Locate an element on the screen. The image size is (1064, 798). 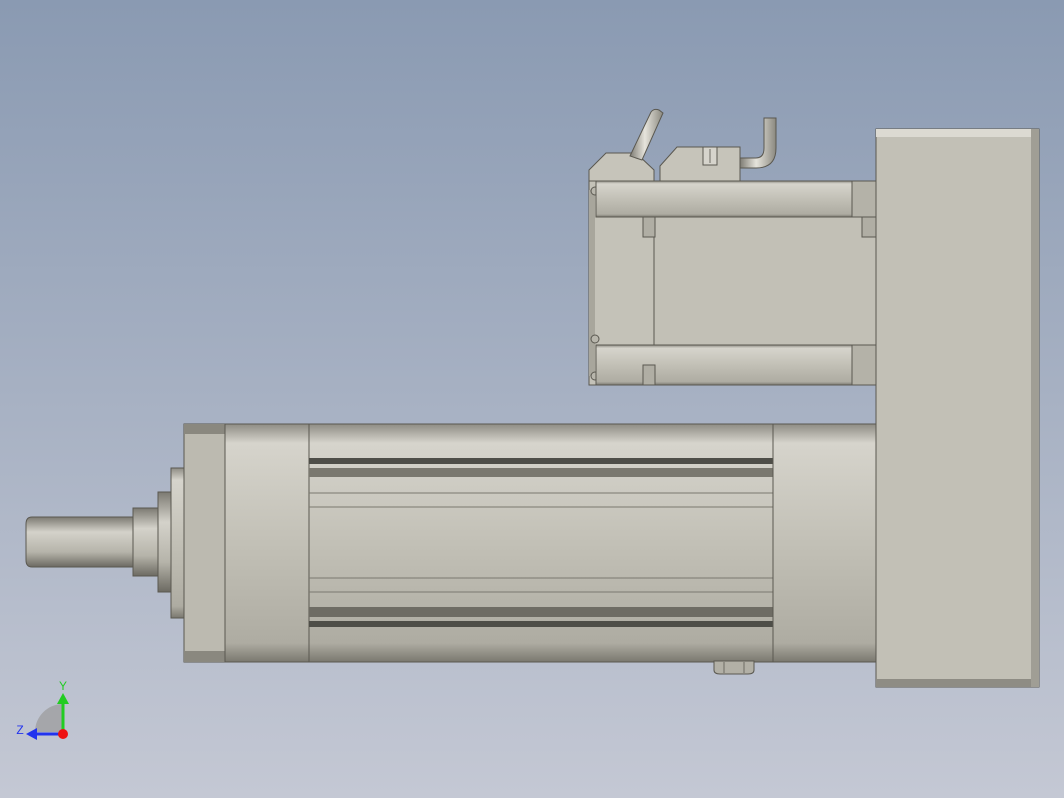
front-end-cap is located at coordinates (267, 543).